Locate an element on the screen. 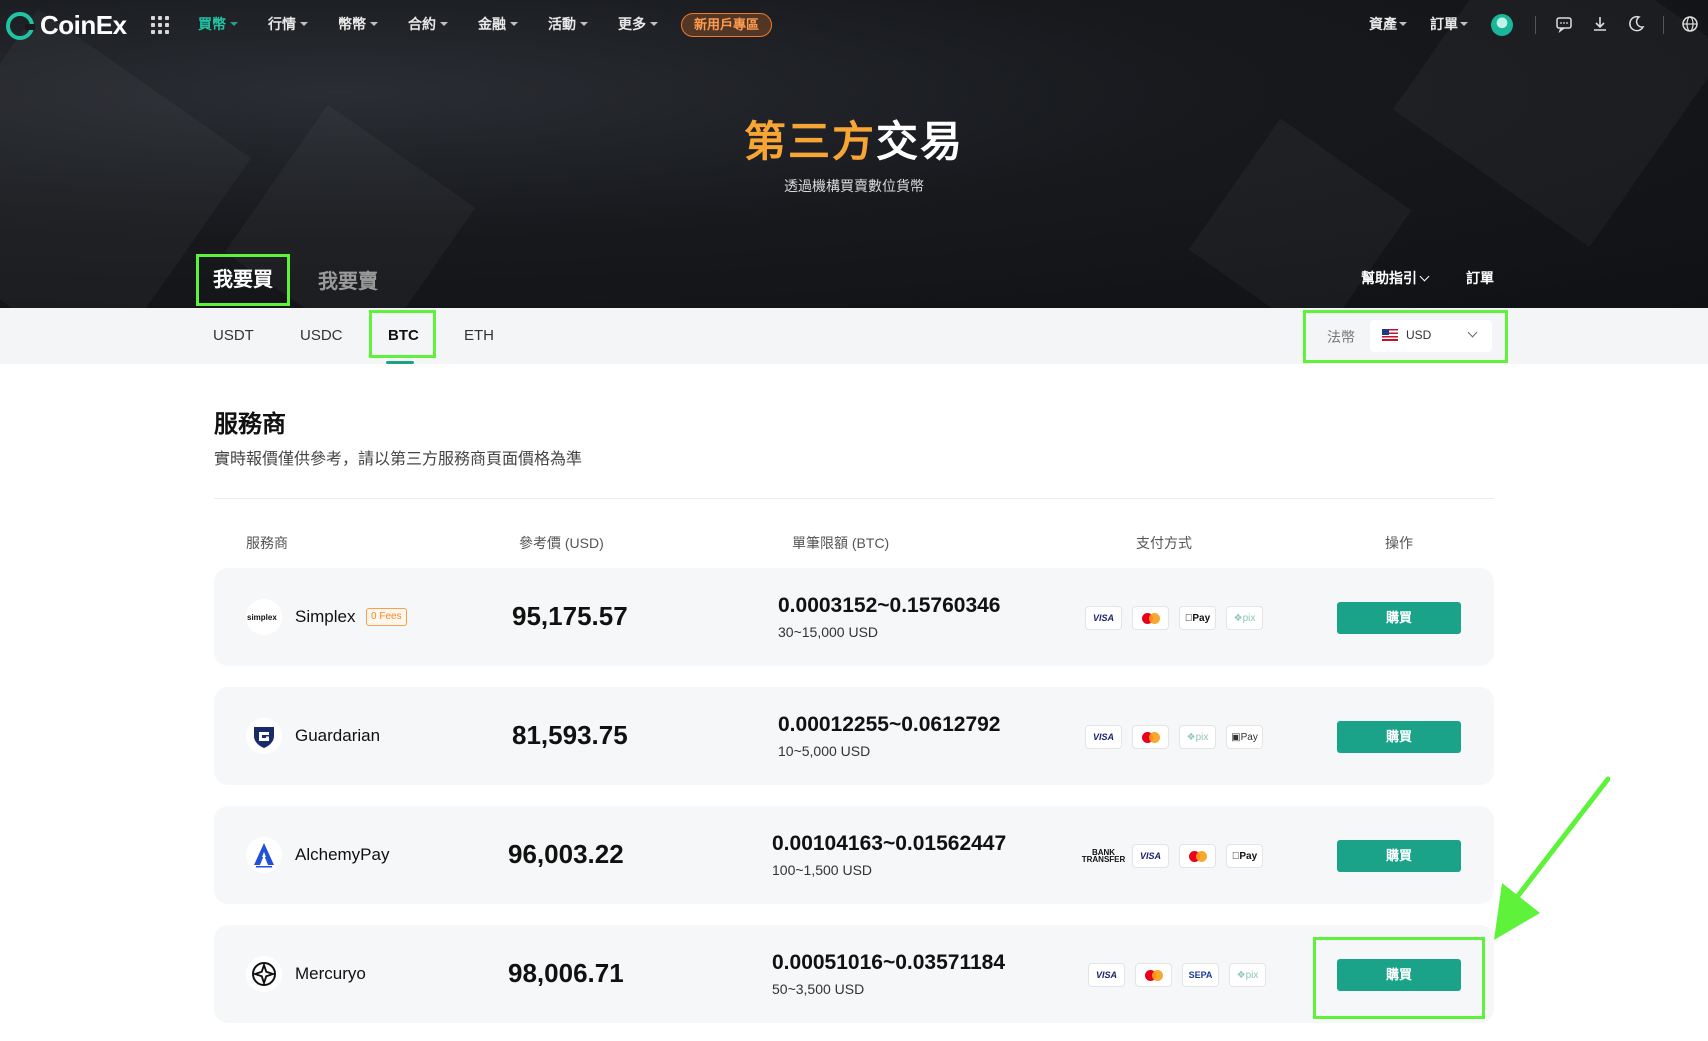 The width and height of the screenshot is (1708, 1041). menu-finance: 金融 is located at coordinates (513, 24).